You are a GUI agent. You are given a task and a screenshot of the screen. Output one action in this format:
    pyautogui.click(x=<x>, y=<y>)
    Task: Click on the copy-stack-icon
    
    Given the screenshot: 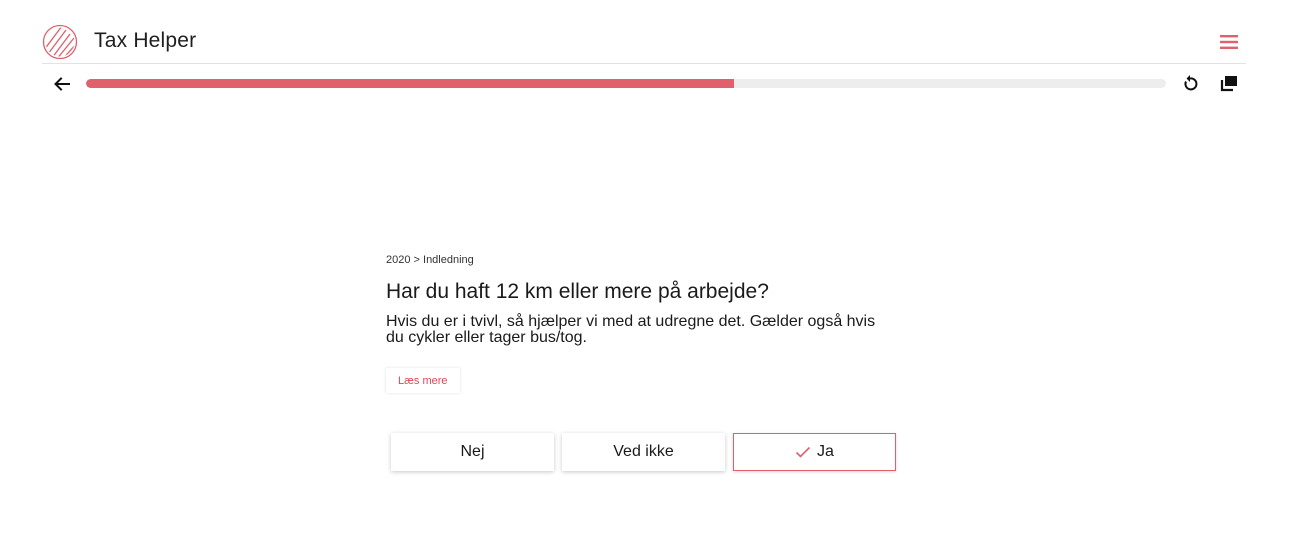 What is the action you would take?
    pyautogui.click(x=1229, y=84)
    